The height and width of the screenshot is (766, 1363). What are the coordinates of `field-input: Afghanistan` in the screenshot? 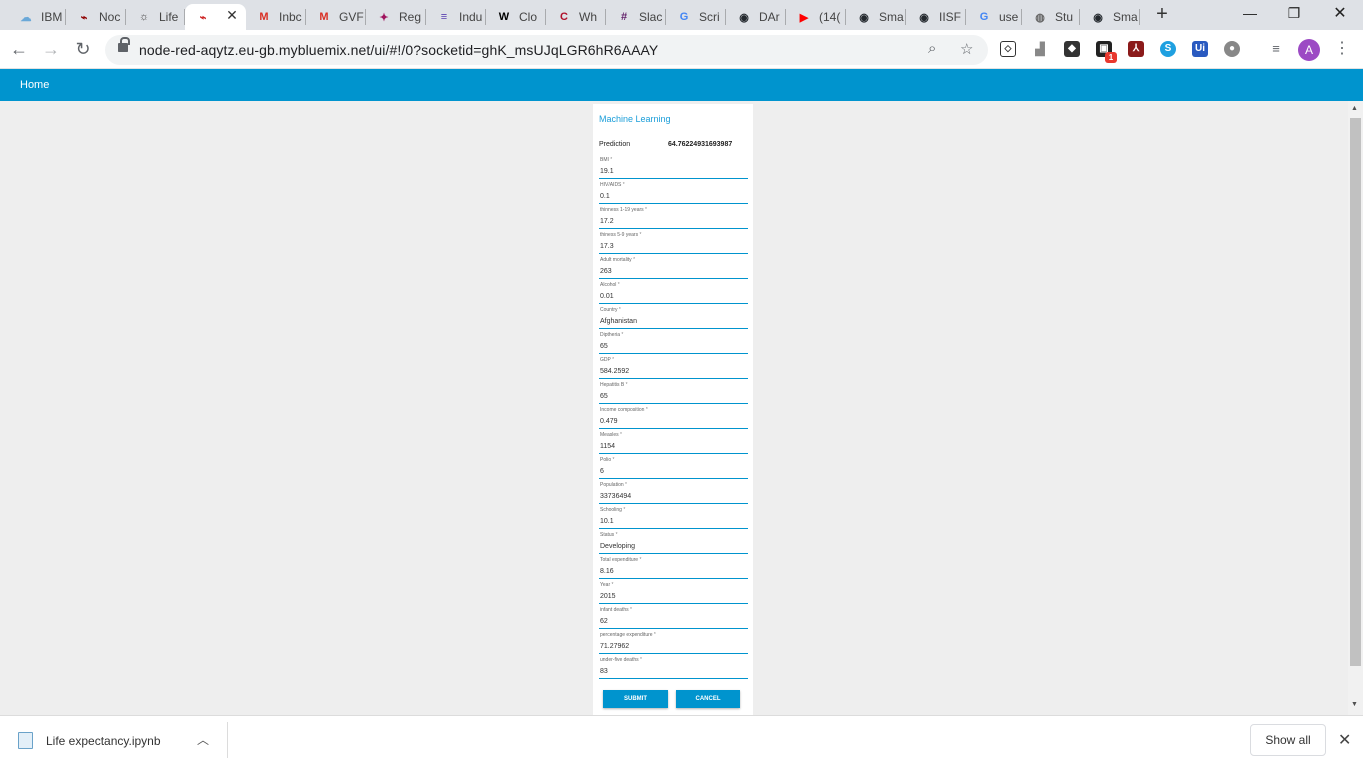 It's located at (618, 321).